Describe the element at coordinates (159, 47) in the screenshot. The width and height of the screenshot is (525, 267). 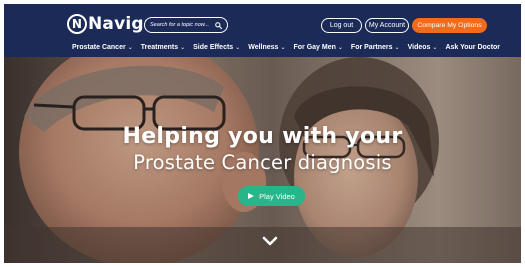
I see `nav-label: Treatments` at that location.